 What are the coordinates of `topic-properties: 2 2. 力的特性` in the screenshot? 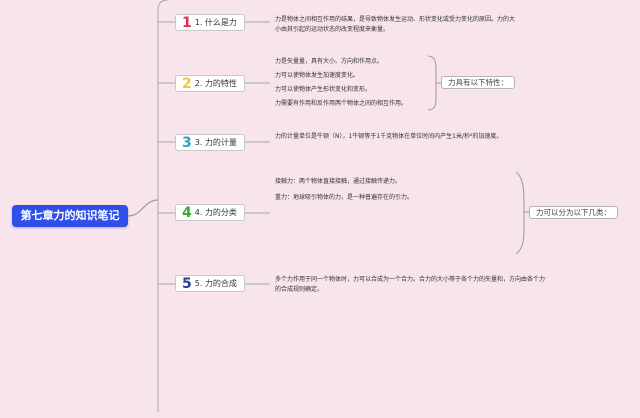 It's located at (210, 83).